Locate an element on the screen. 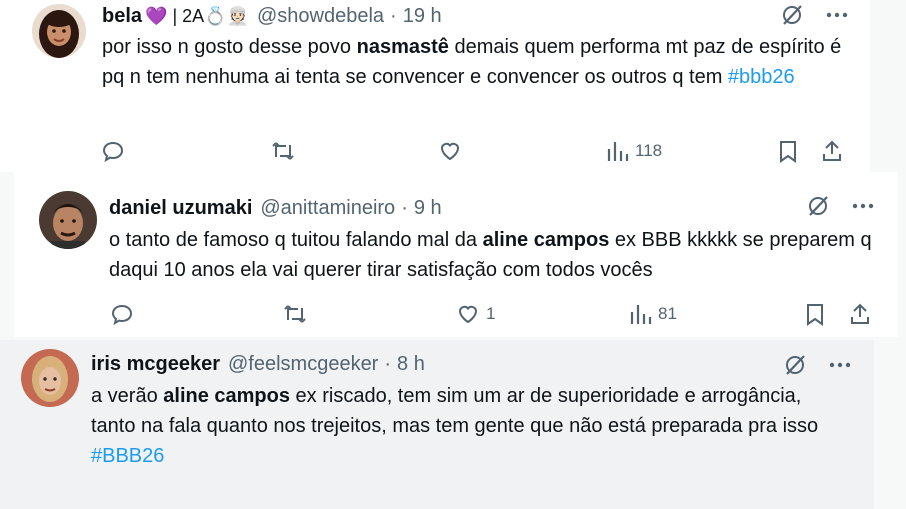  author-handle: @anittamineiro is located at coordinates (327, 208).